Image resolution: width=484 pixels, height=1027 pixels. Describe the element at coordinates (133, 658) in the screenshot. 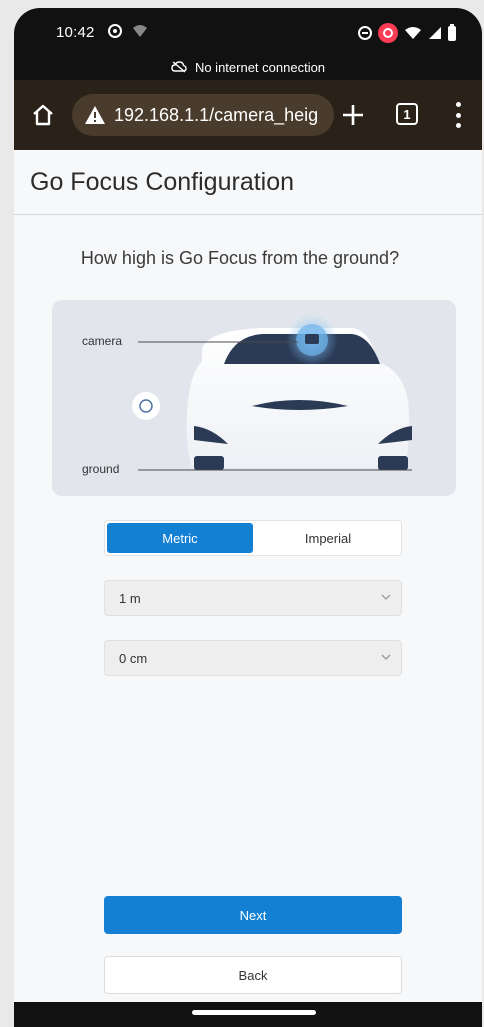

I see `centimeters-value: 0 cm` at that location.